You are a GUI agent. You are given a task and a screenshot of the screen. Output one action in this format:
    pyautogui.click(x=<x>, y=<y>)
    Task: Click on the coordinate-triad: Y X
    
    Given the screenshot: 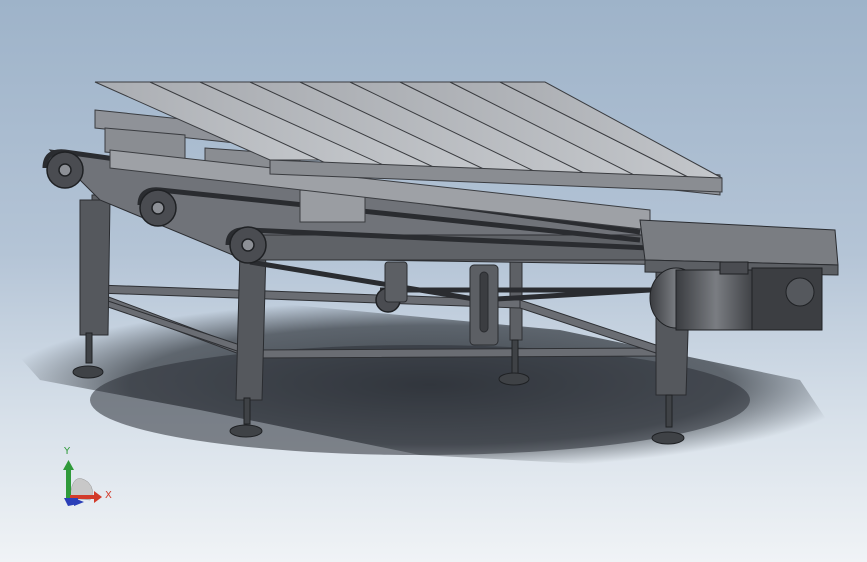 What is the action you would take?
    pyautogui.click(x=85, y=477)
    